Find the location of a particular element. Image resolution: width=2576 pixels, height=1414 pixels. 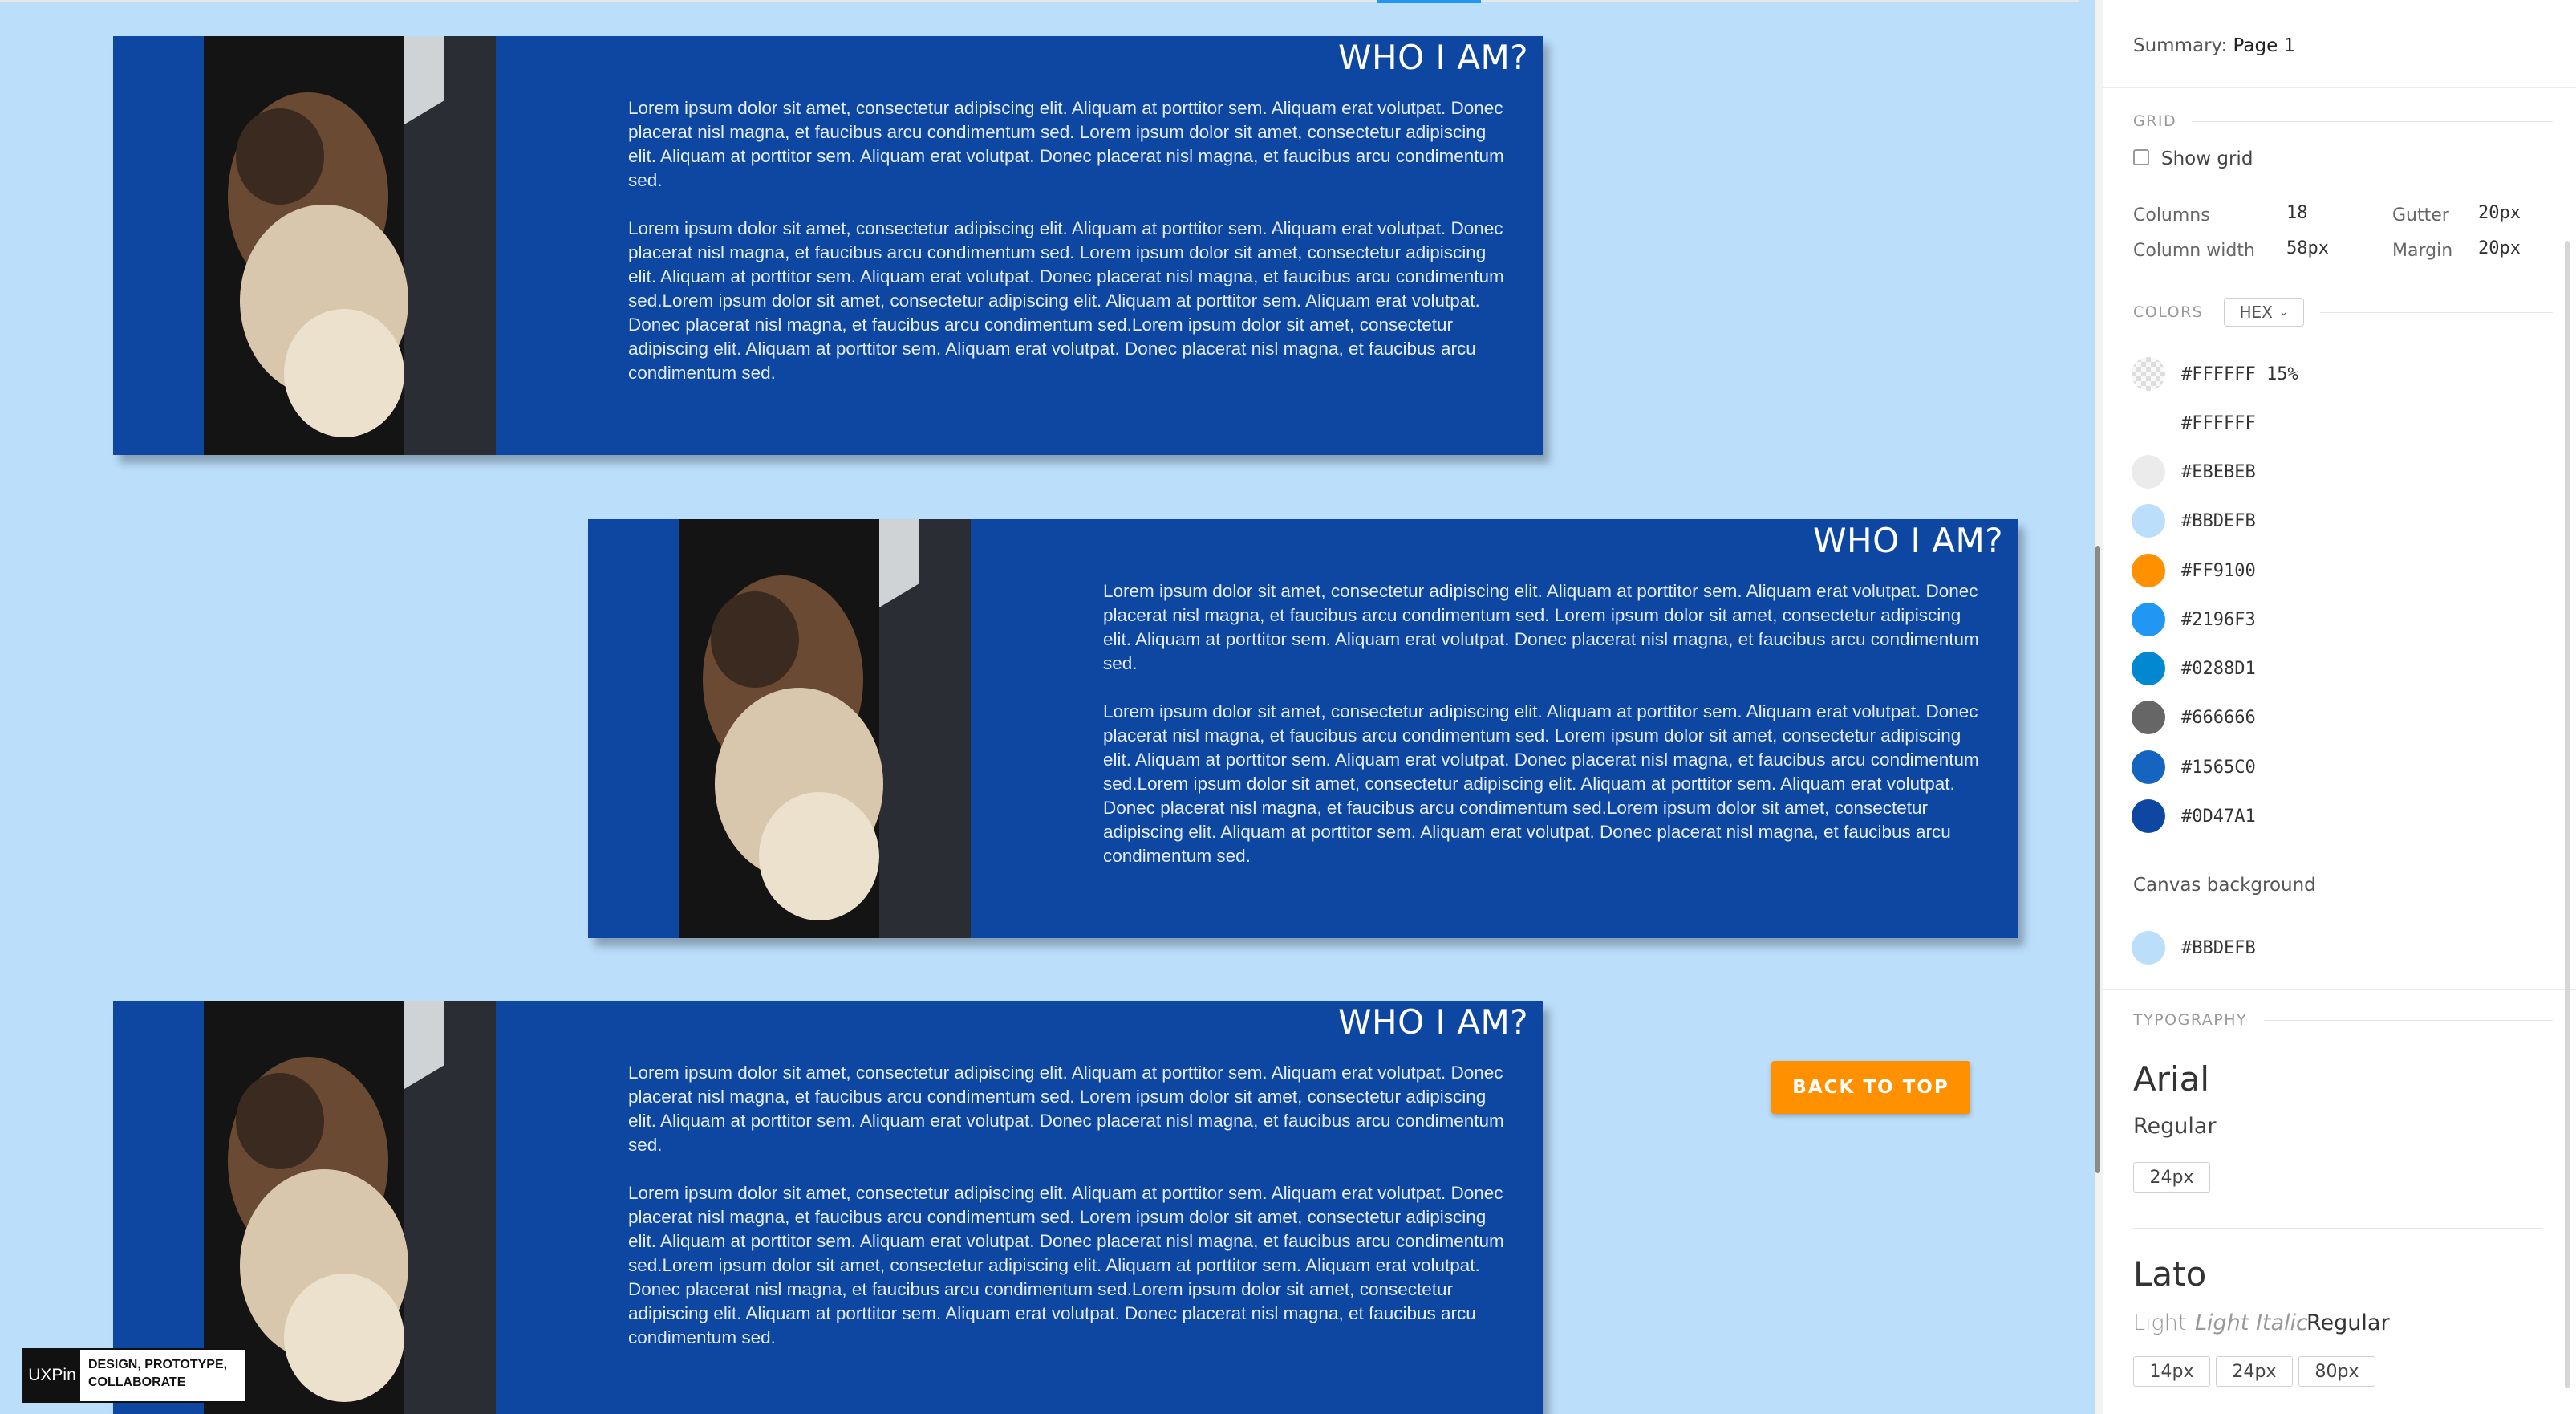

color-swatch-row: #2196F3 is located at coordinates (2194, 619).